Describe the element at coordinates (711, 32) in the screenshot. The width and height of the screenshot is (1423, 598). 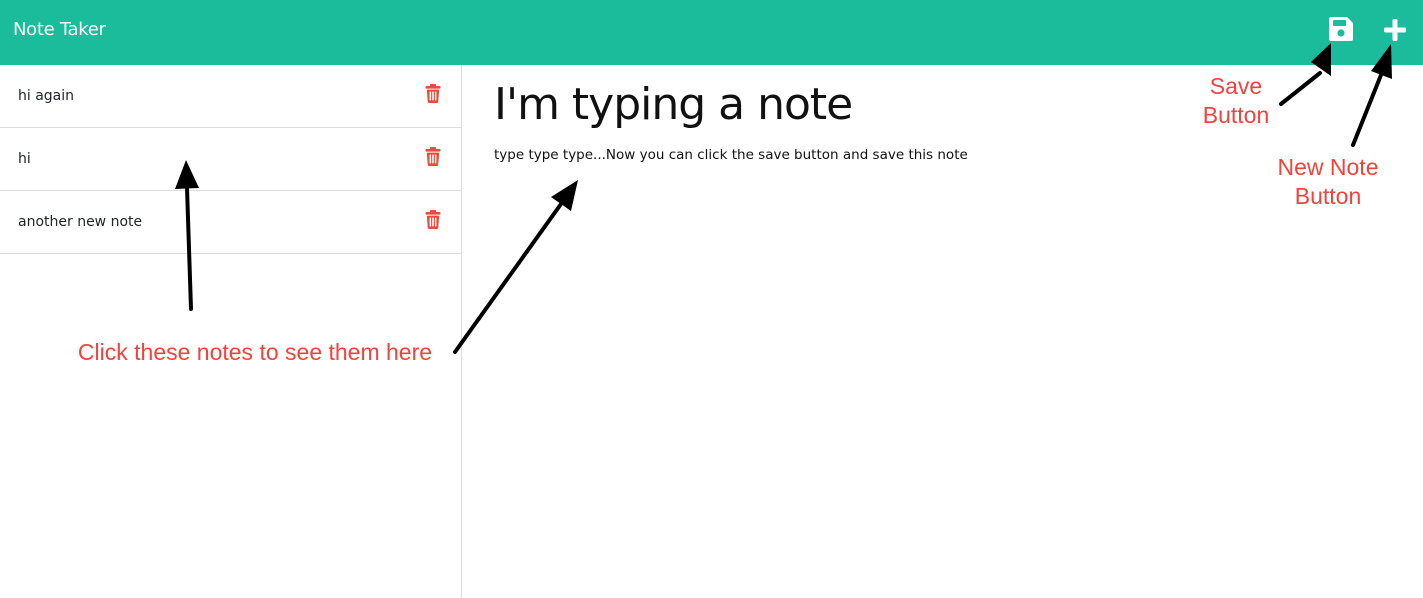
I see `navbar: Note Taker` at that location.